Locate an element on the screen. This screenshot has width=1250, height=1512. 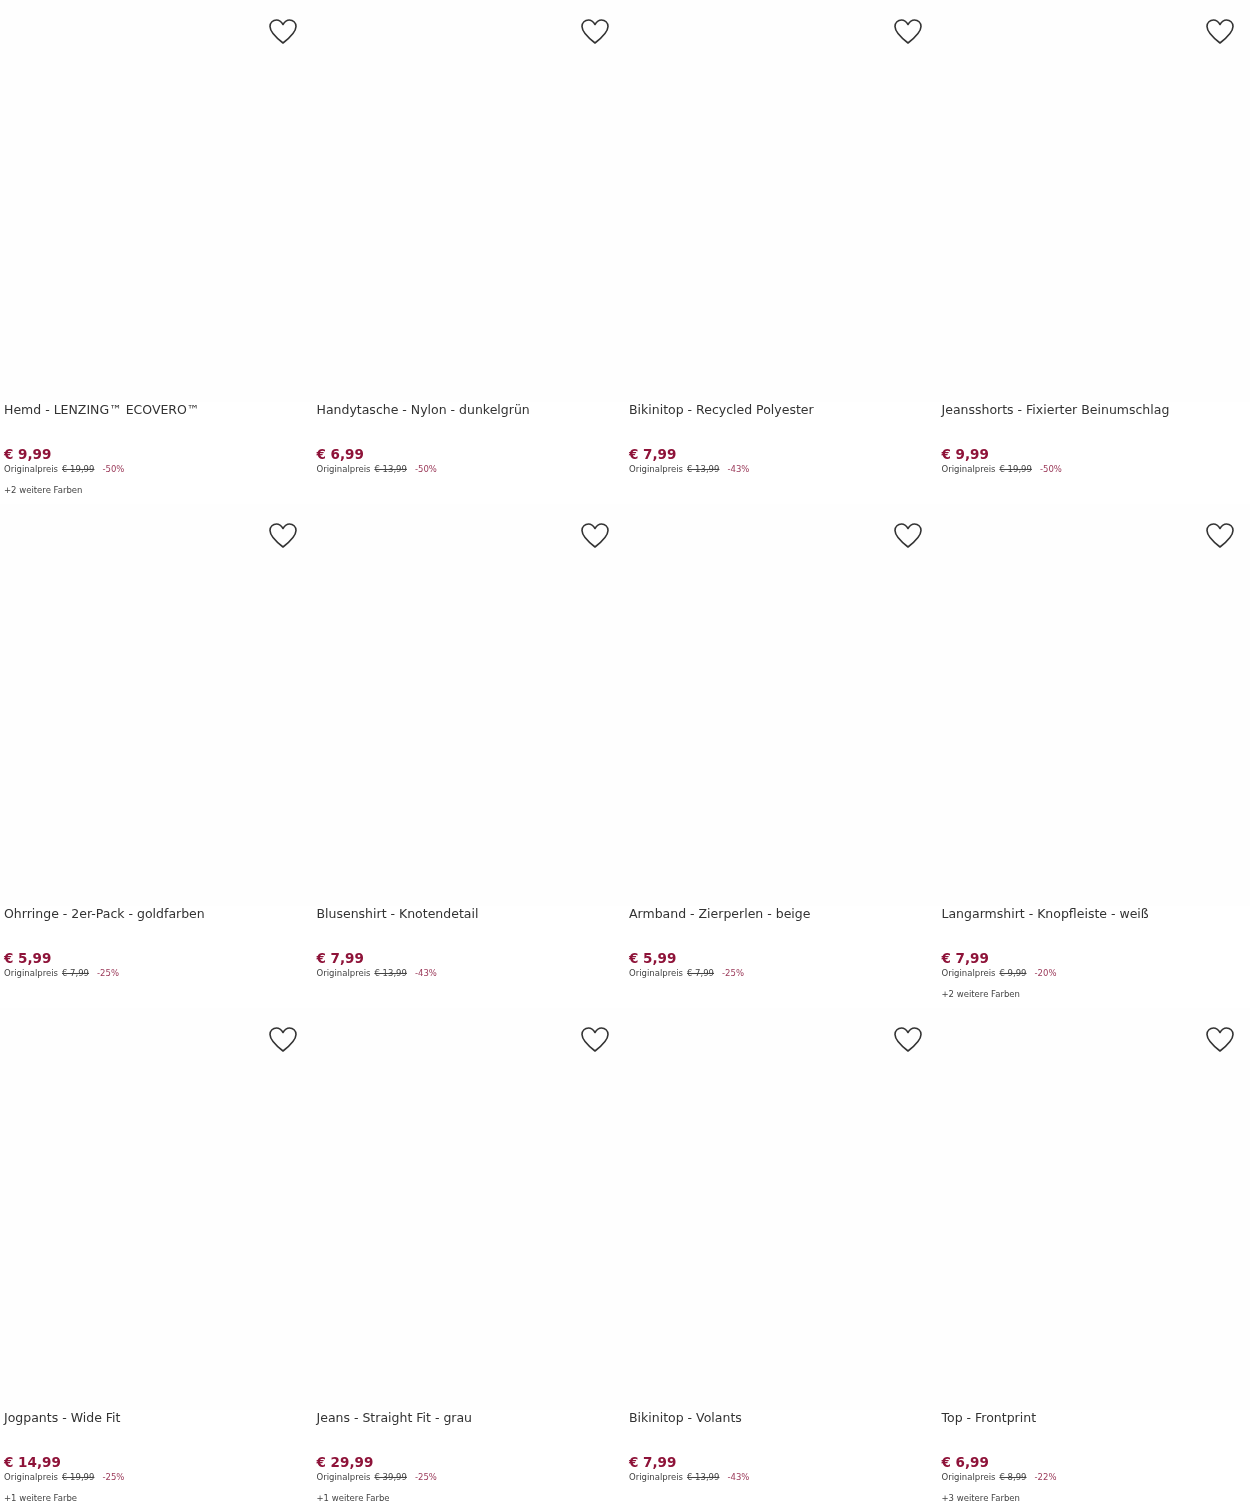
more-colors: +3 weitere Farben is located at coordinates (1095, 1498).